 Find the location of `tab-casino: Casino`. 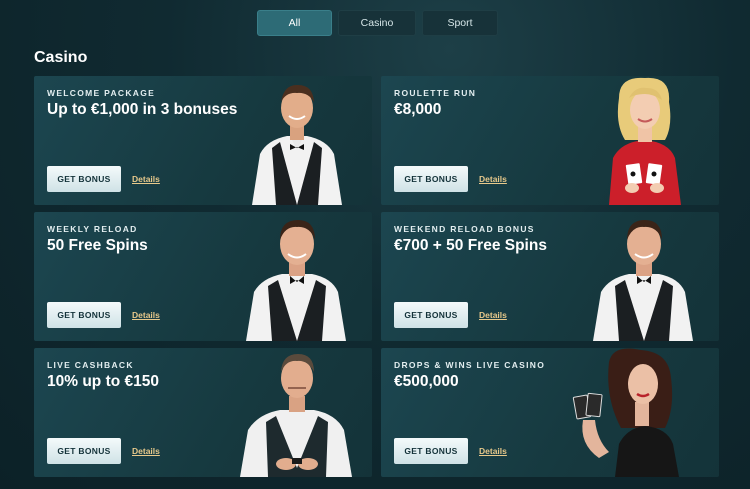

tab-casino: Casino is located at coordinates (377, 23).